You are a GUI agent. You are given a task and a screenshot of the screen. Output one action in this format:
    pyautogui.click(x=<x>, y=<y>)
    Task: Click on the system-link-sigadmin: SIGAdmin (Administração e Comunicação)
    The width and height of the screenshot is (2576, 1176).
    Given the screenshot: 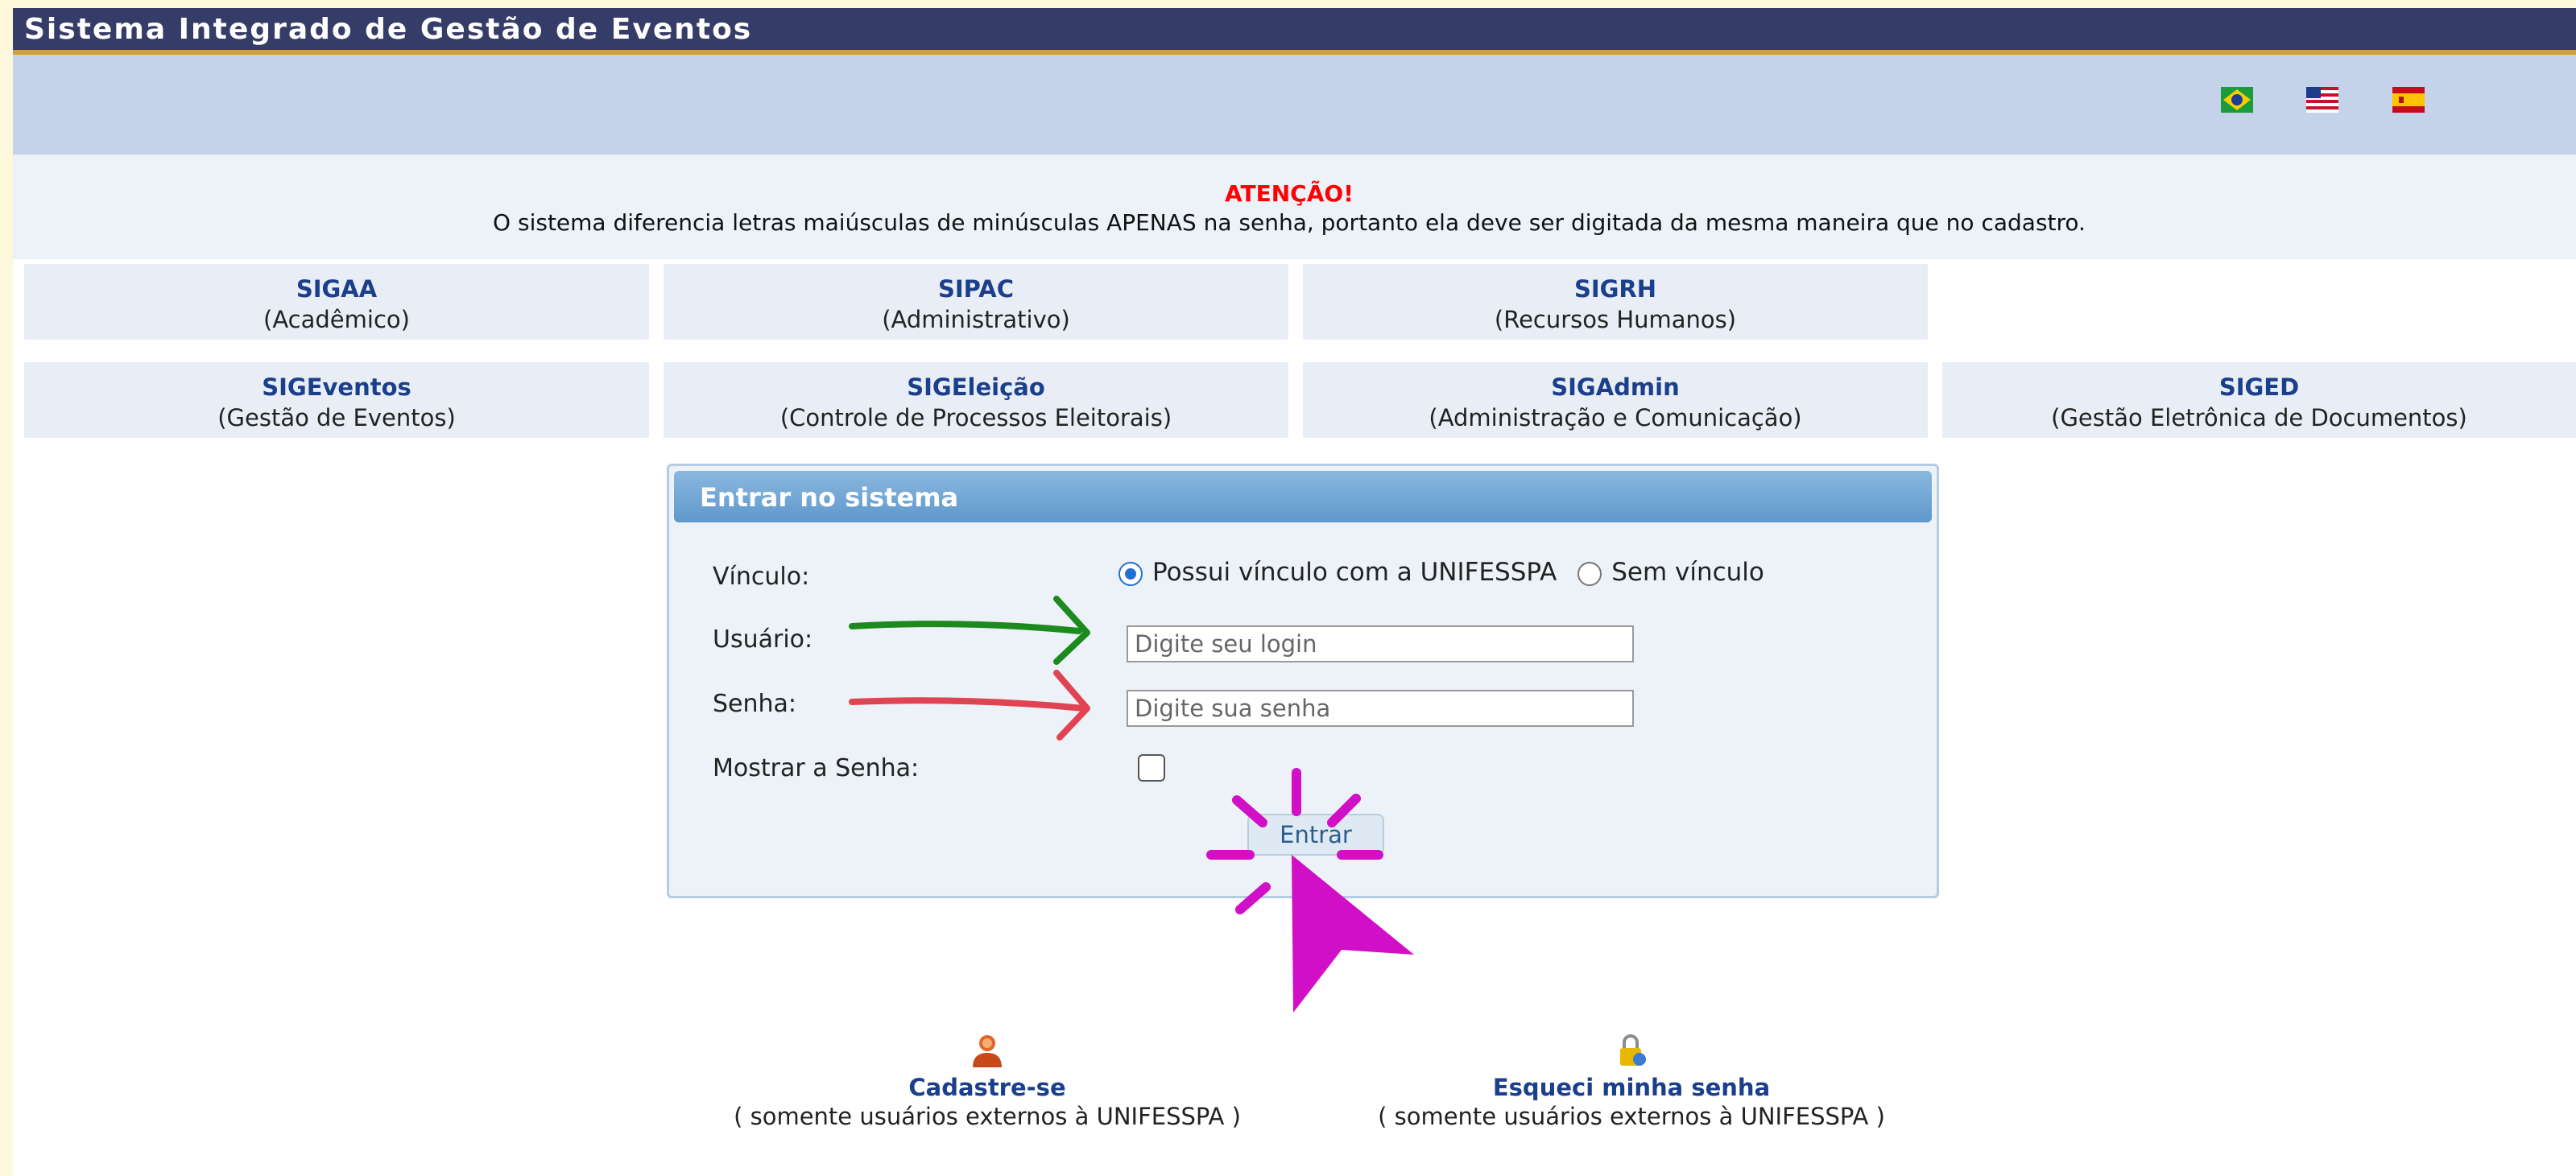 What is the action you would take?
    pyautogui.click(x=1615, y=400)
    